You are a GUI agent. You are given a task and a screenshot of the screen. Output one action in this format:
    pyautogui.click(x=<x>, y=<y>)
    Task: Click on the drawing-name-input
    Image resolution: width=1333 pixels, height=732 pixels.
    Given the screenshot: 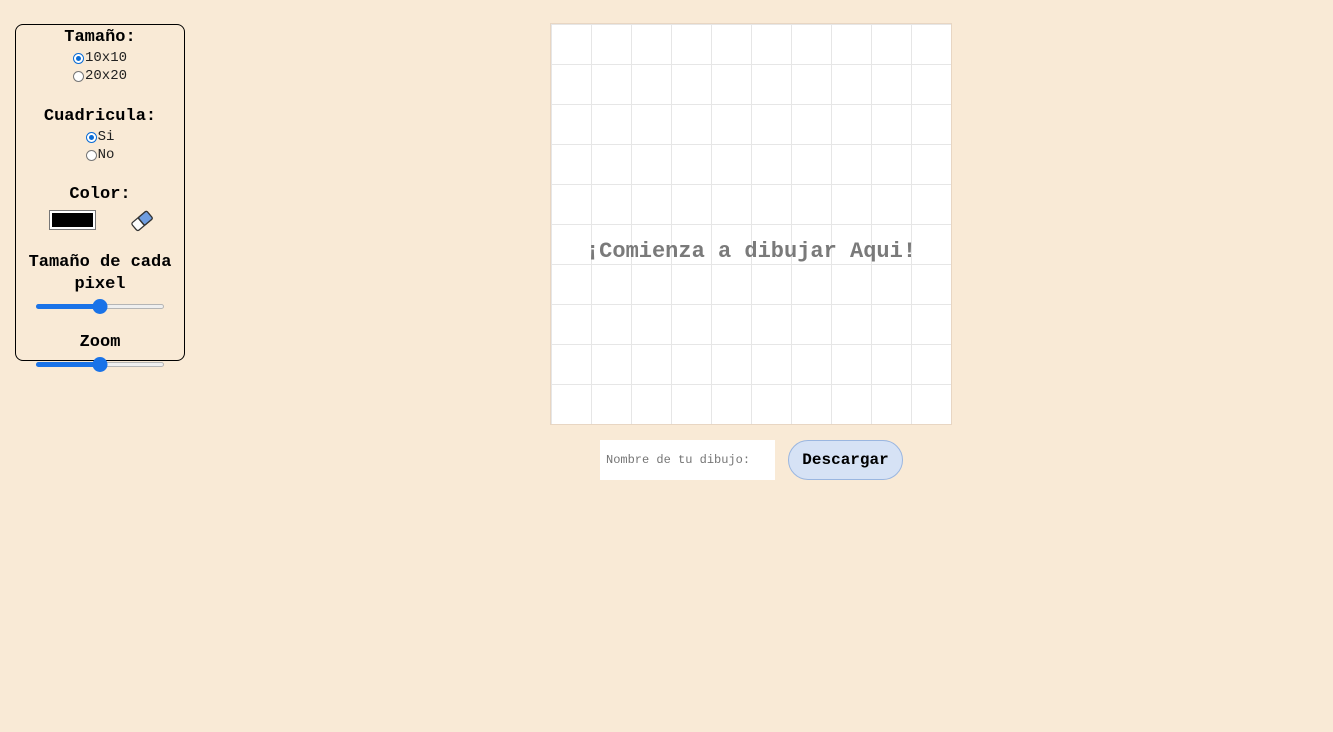 What is the action you would take?
    pyautogui.click(x=687, y=460)
    